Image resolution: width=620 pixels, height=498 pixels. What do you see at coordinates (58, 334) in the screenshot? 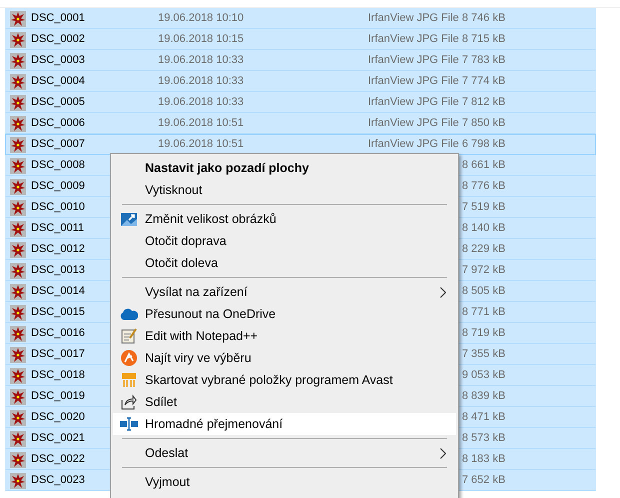
I see `file-name: DSC_0016` at bounding box center [58, 334].